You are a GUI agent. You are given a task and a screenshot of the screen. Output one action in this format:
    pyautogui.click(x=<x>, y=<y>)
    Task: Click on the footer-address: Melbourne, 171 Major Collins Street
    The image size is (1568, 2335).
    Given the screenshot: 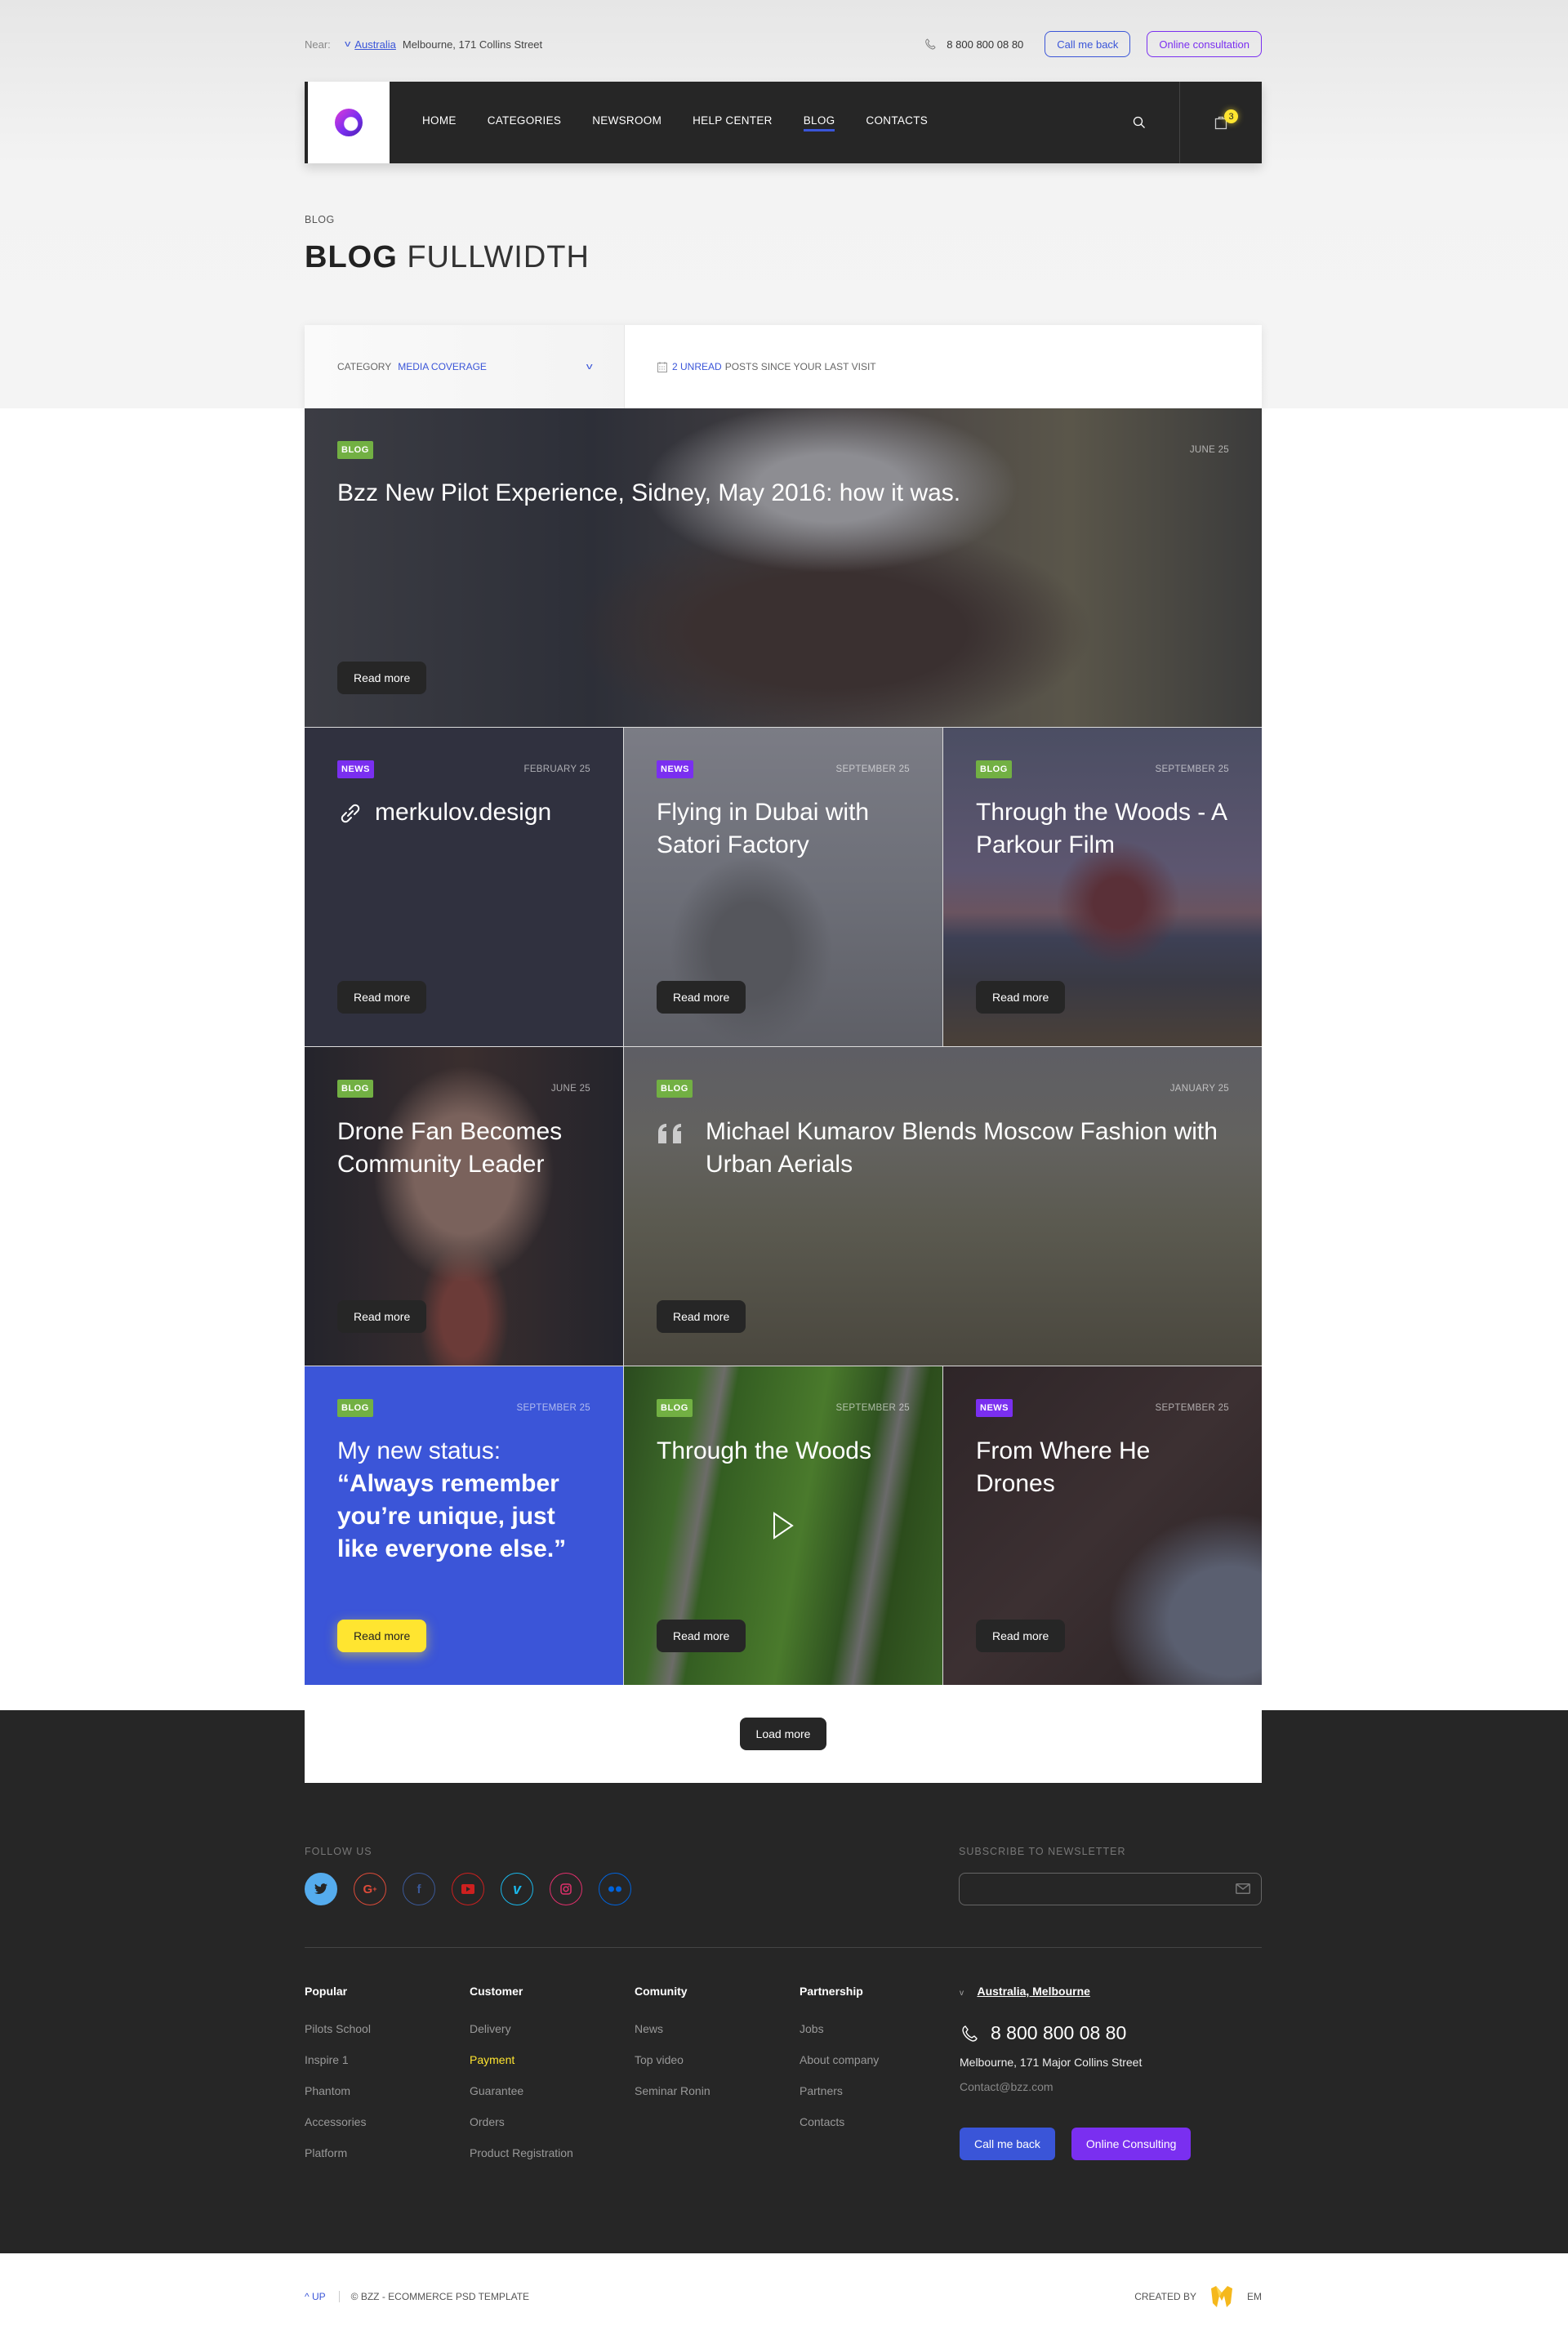 What is the action you would take?
    pyautogui.click(x=1051, y=2062)
    